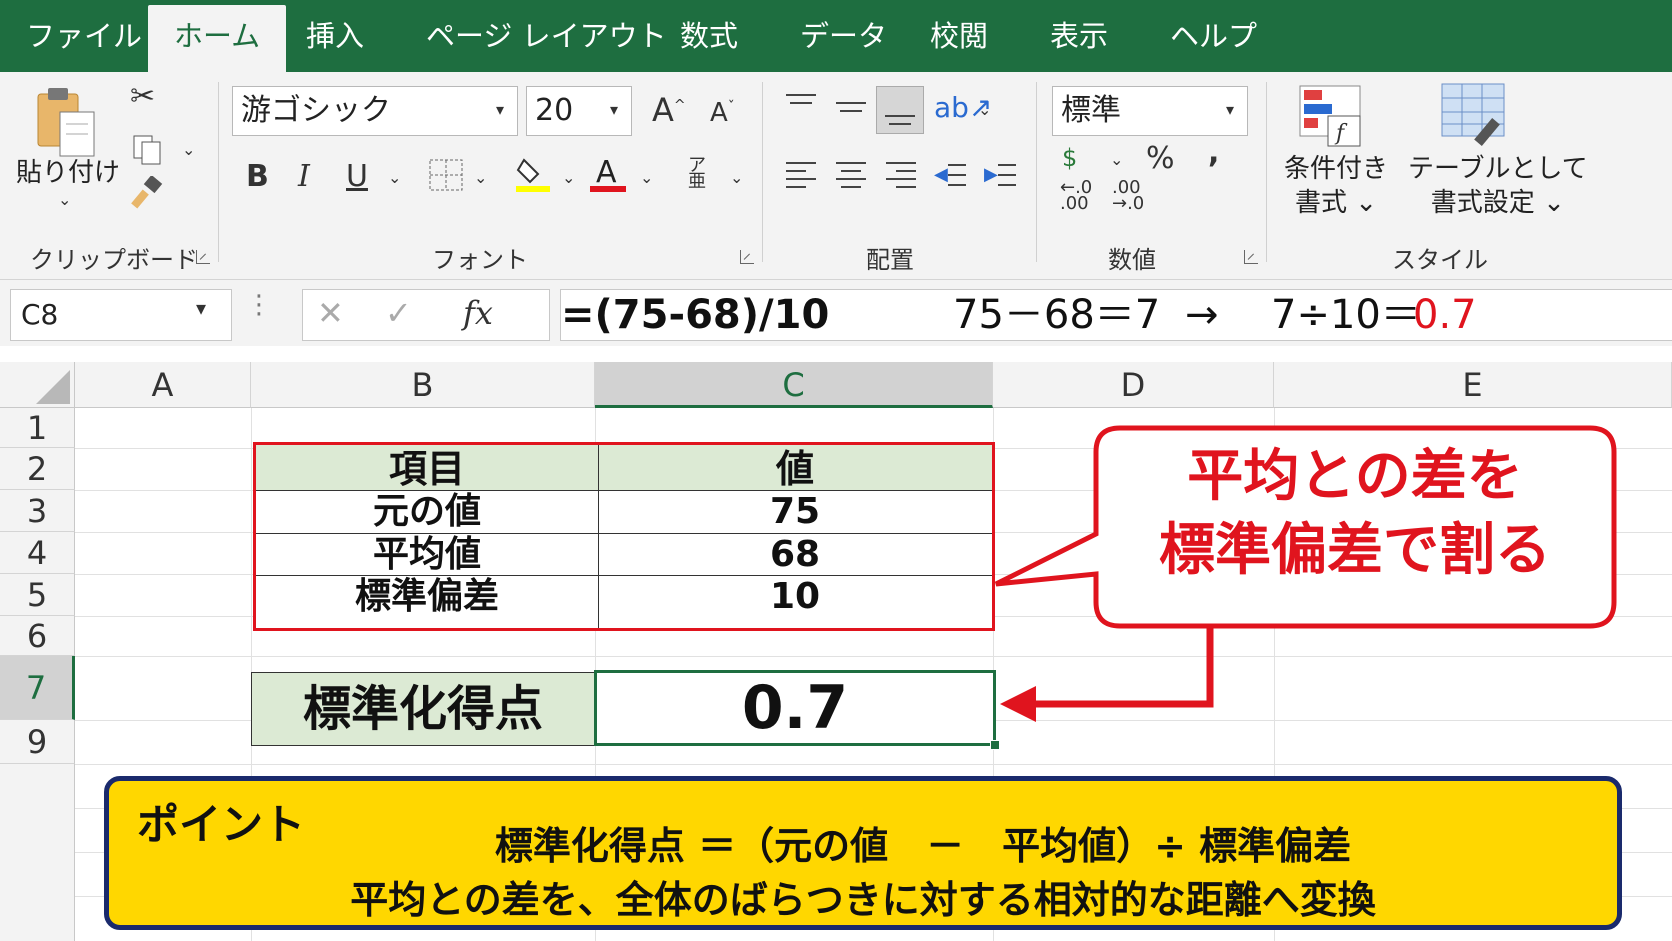 This screenshot has width=1672, height=941. I want to click on paste-icon, so click(66, 124).